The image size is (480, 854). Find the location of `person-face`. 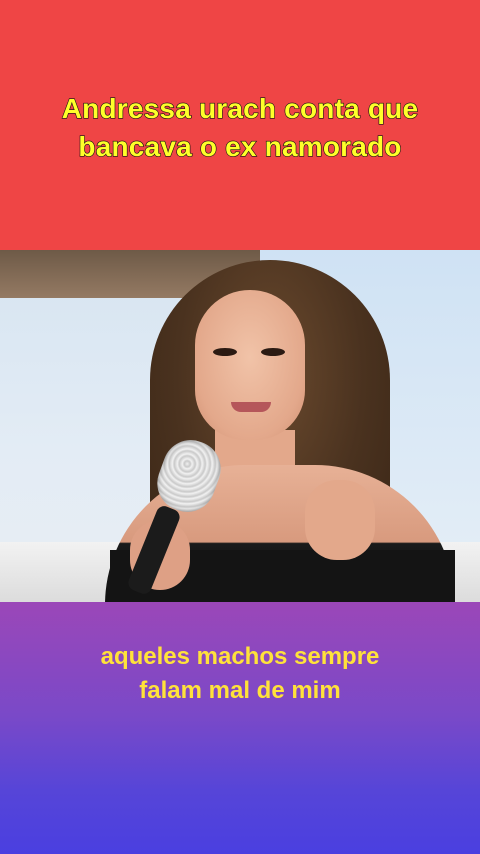

person-face is located at coordinates (250, 365).